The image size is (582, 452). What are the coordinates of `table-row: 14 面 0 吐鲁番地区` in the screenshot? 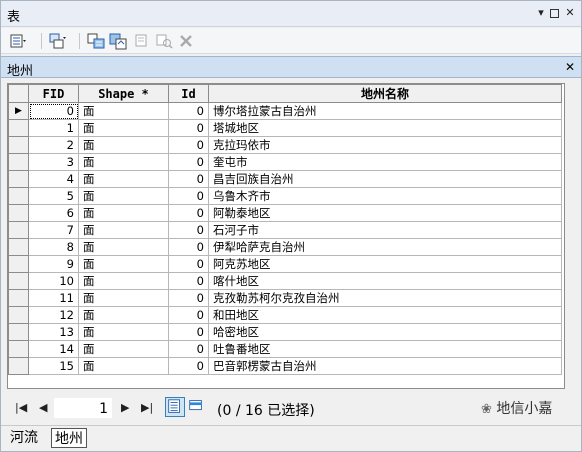 It's located at (285, 349).